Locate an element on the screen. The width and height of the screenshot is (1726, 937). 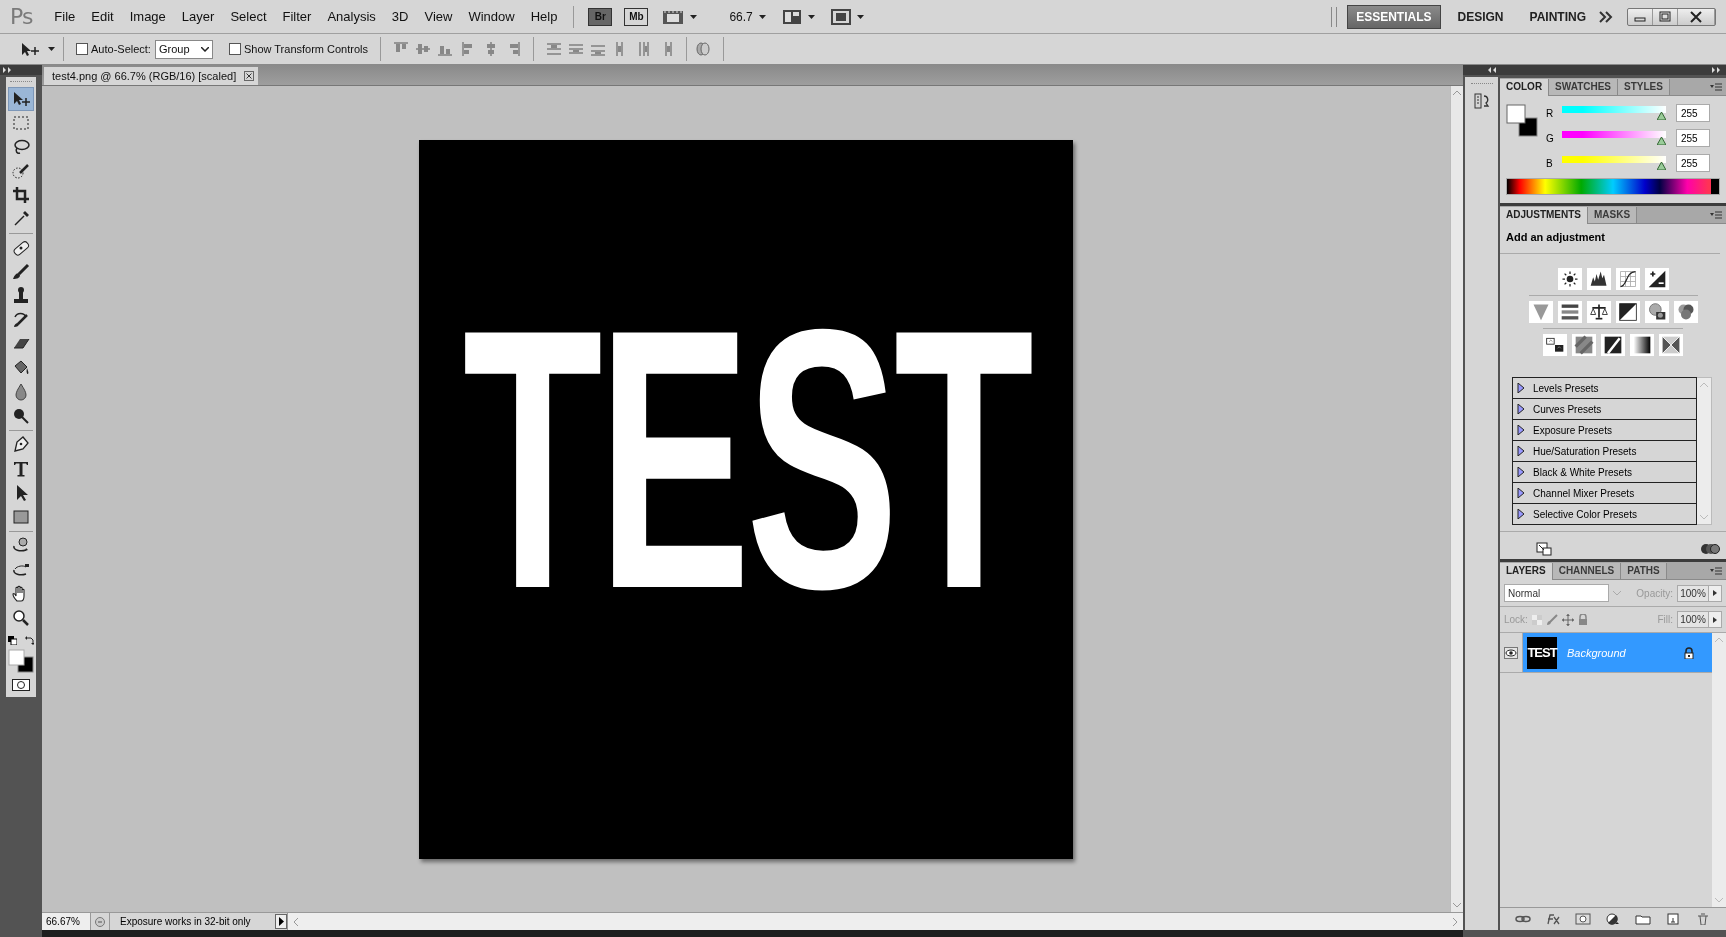
arrange-documents-icon is located at coordinates (791, 16).